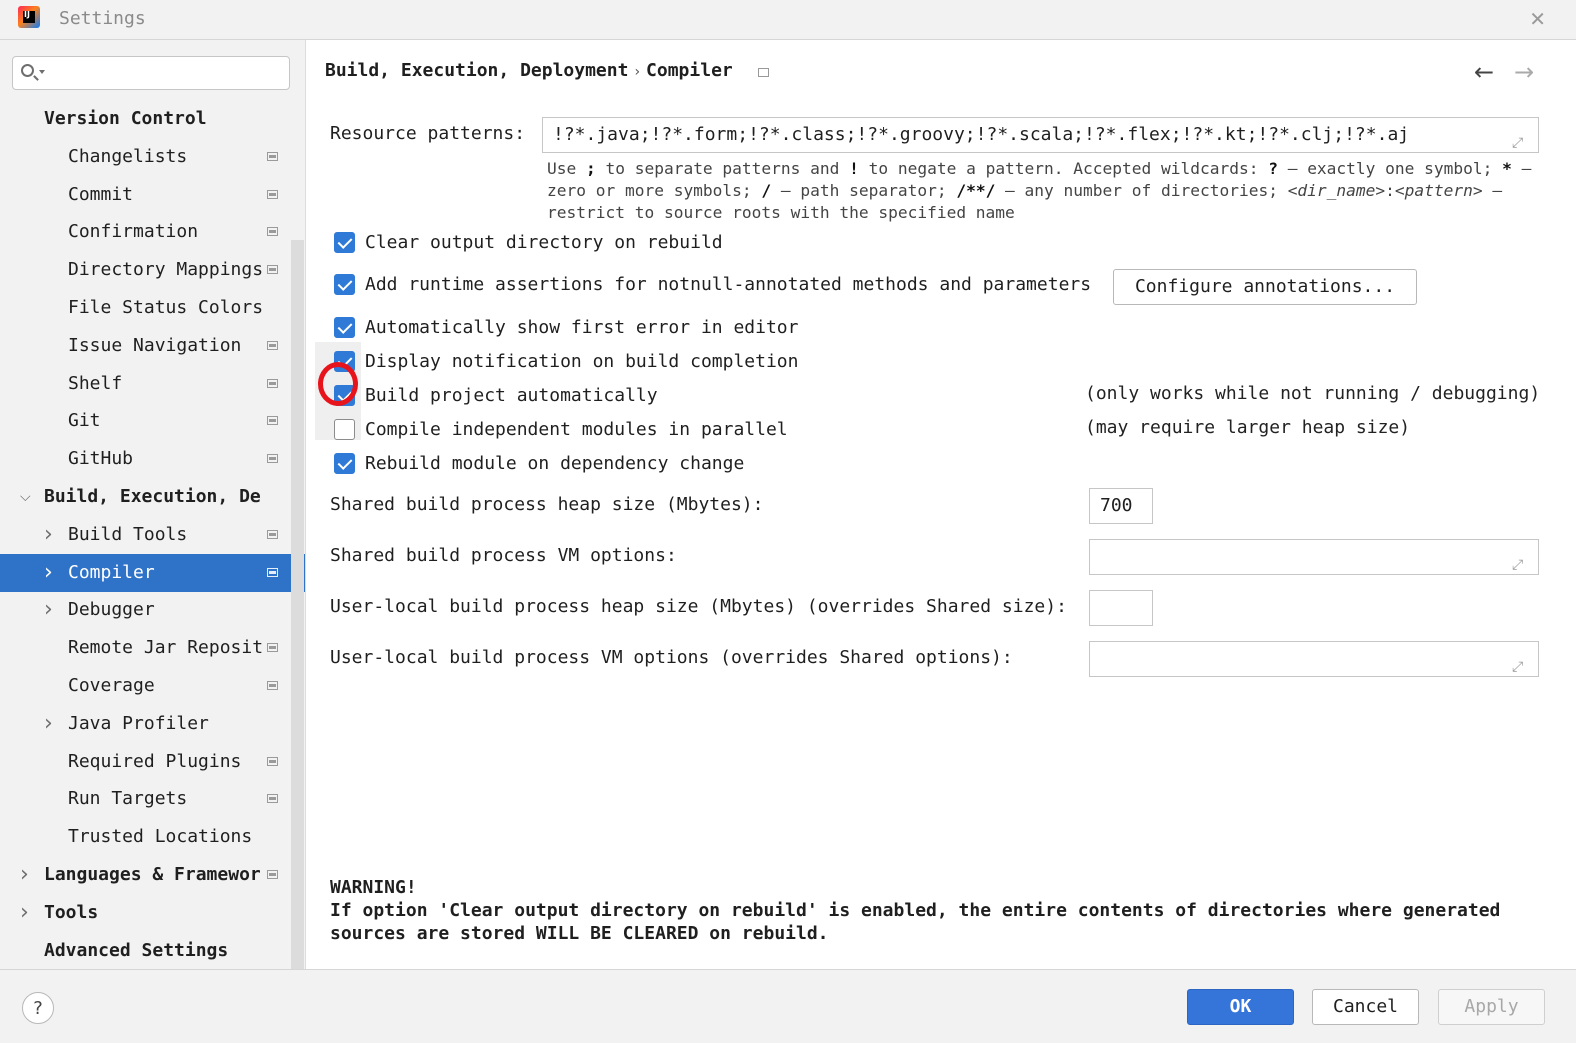 The image size is (1576, 1043). I want to click on sidebar-item-changelists: Changelists, so click(152, 157).